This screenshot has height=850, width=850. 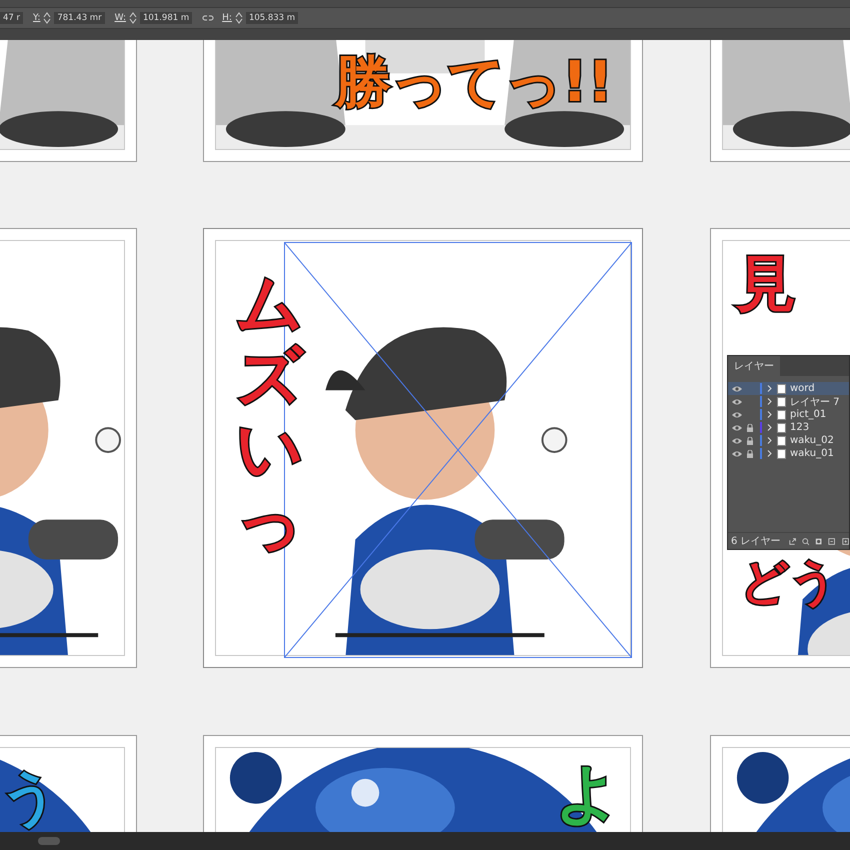 What do you see at coordinates (846, 541) in the screenshot?
I see `new-layer-icon` at bounding box center [846, 541].